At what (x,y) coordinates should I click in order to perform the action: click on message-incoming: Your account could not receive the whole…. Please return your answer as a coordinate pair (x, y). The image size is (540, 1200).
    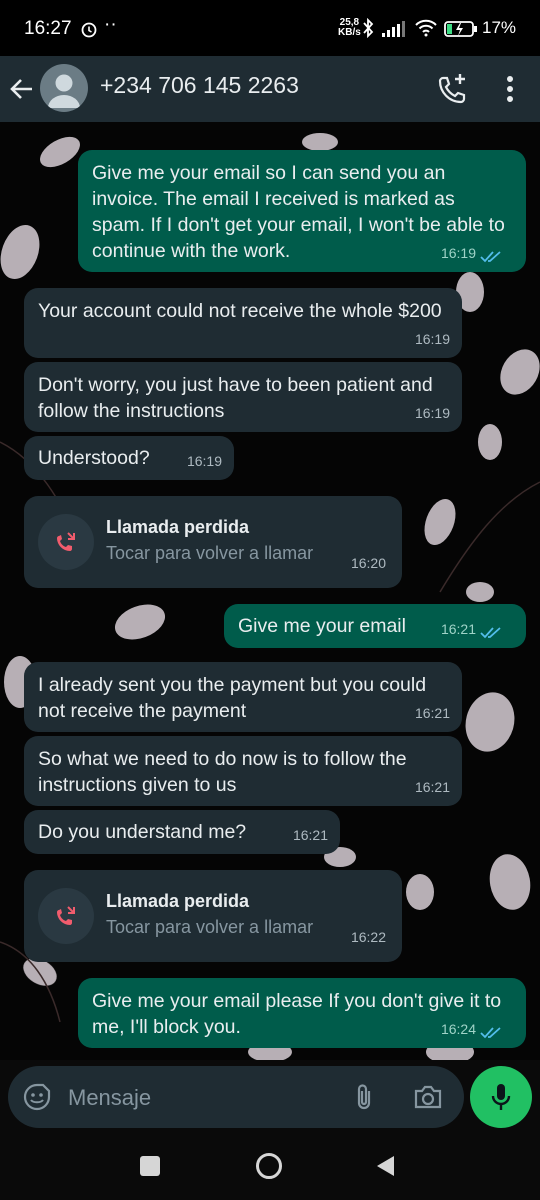
    Looking at the image, I should click on (243, 323).